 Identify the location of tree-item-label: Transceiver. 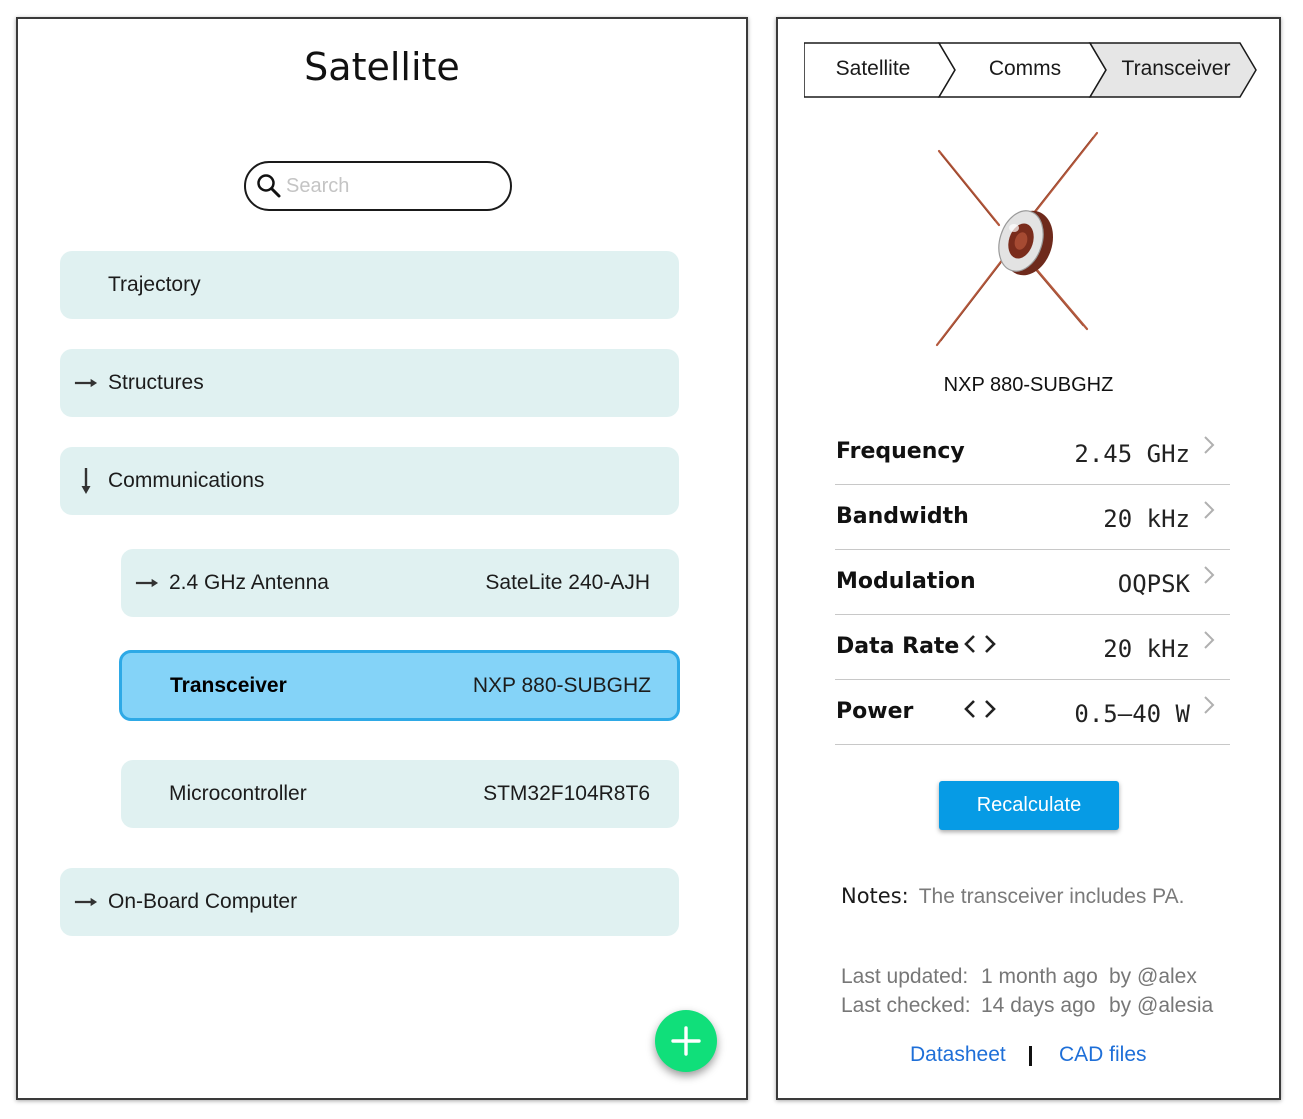
(228, 685).